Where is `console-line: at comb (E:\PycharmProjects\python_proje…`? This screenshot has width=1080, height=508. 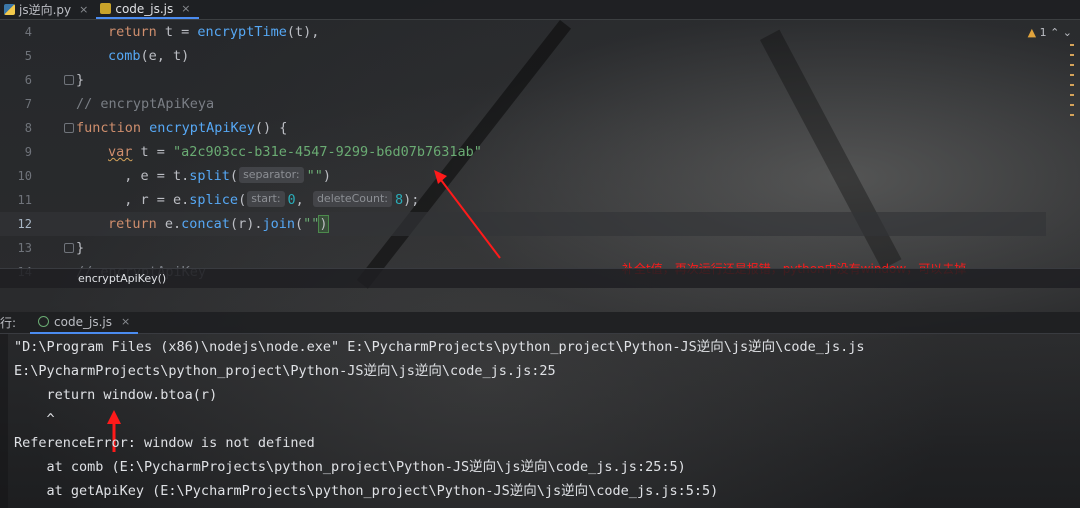 console-line: at comb (E:\PycharmProjects\python_proje… is located at coordinates (350, 467).